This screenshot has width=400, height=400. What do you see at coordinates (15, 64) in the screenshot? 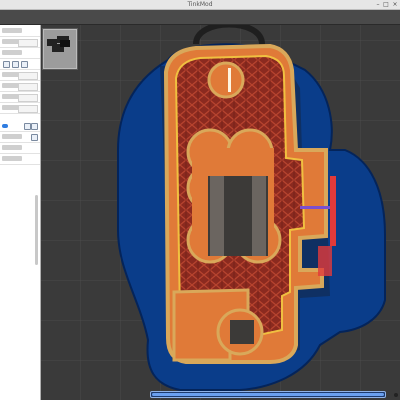
I see `settings-icon` at bounding box center [15, 64].